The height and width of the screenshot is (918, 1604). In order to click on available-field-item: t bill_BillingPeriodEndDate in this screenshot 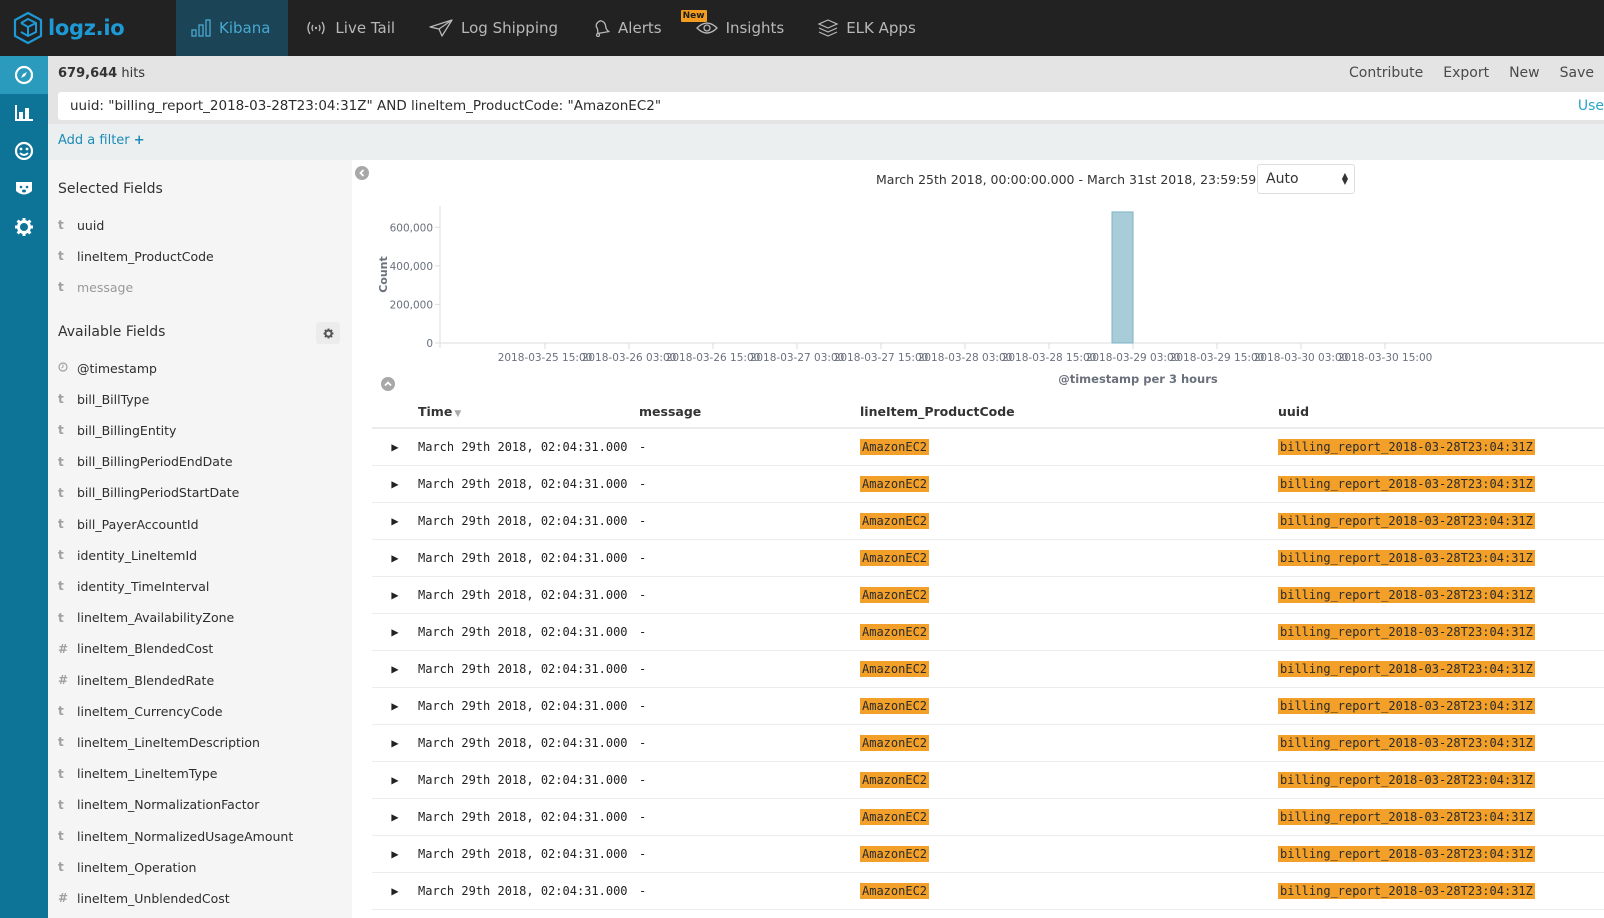, I will do `click(145, 462)`.